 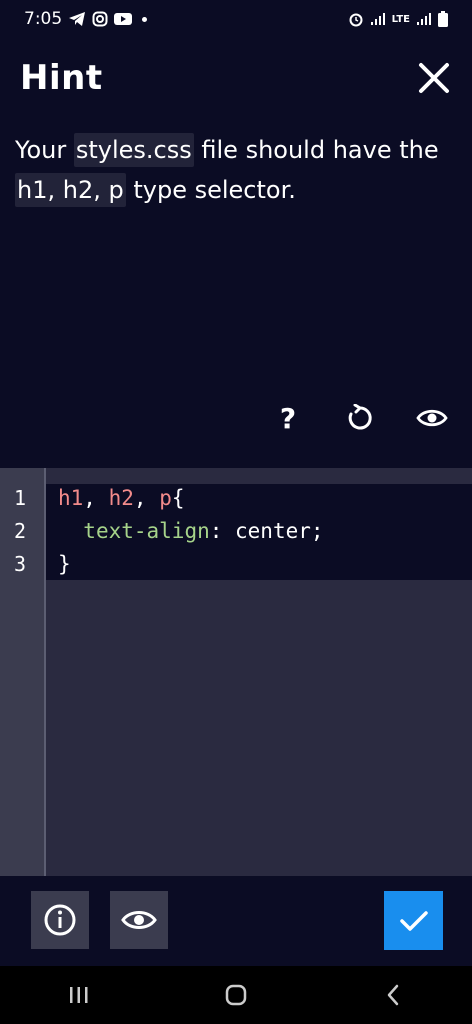 What do you see at coordinates (133, 150) in the screenshot?
I see `inline-code-filename: styles.css` at bounding box center [133, 150].